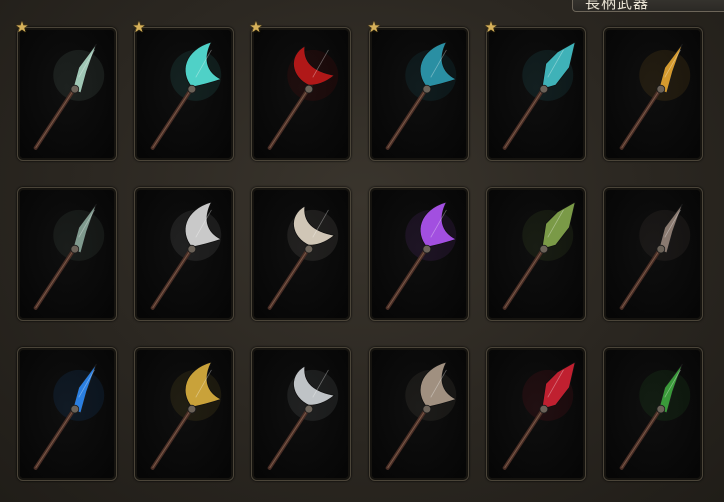 The height and width of the screenshot is (502, 724). I want to click on silver-glaive-icon, so click(186, 255).